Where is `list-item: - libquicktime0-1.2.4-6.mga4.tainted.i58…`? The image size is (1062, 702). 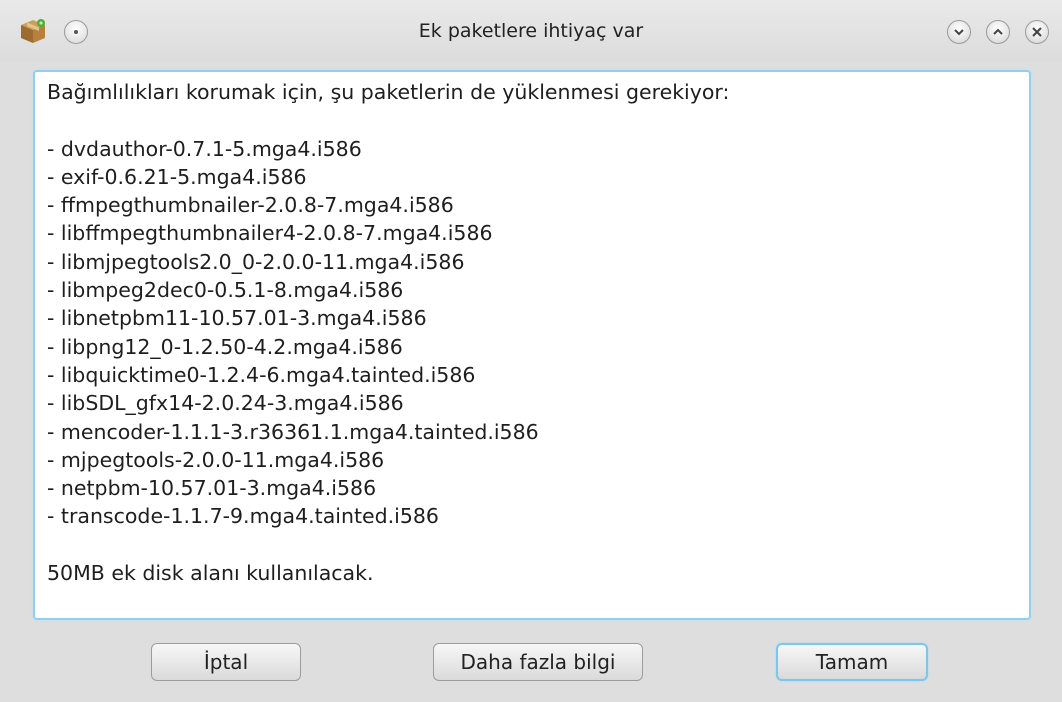 list-item: - libquicktime0-1.2.4-6.mga4.tainted.i58… is located at coordinates (261, 374).